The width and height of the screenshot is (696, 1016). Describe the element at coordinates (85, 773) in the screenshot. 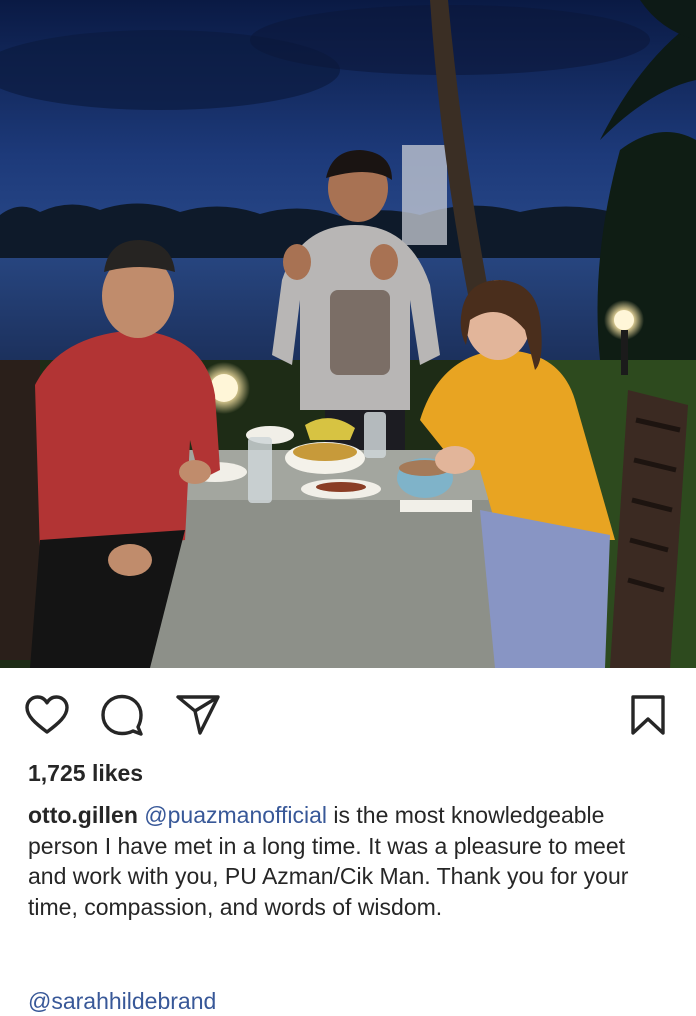

I see `likes-count: 1,725 likes` at that location.